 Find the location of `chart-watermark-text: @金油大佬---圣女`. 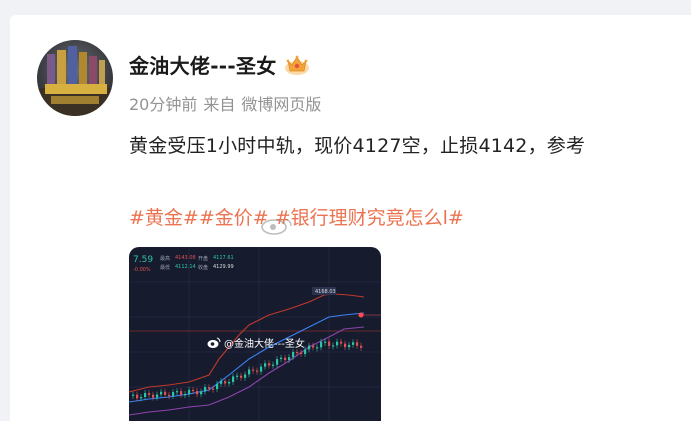

chart-watermark-text: @金油大佬---圣女 is located at coordinates (264, 344).